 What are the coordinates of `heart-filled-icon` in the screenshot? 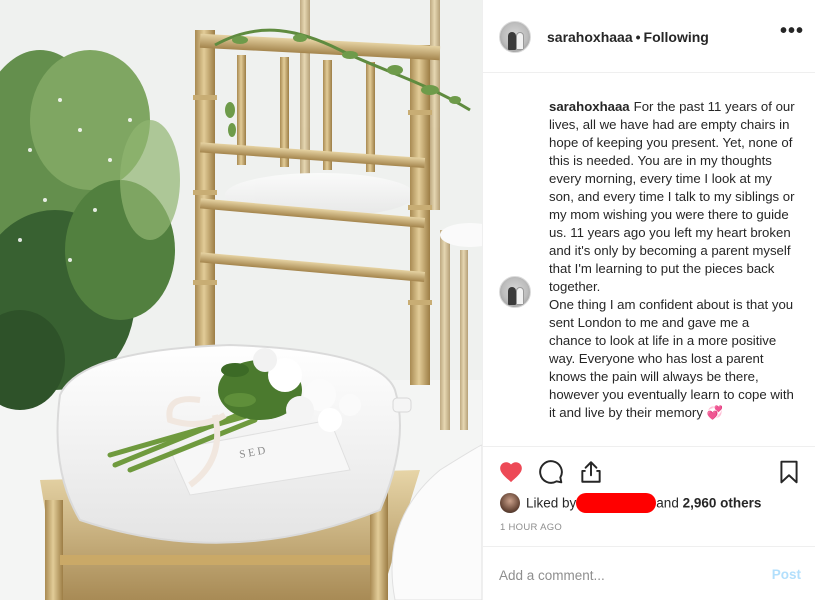 It's located at (511, 472).